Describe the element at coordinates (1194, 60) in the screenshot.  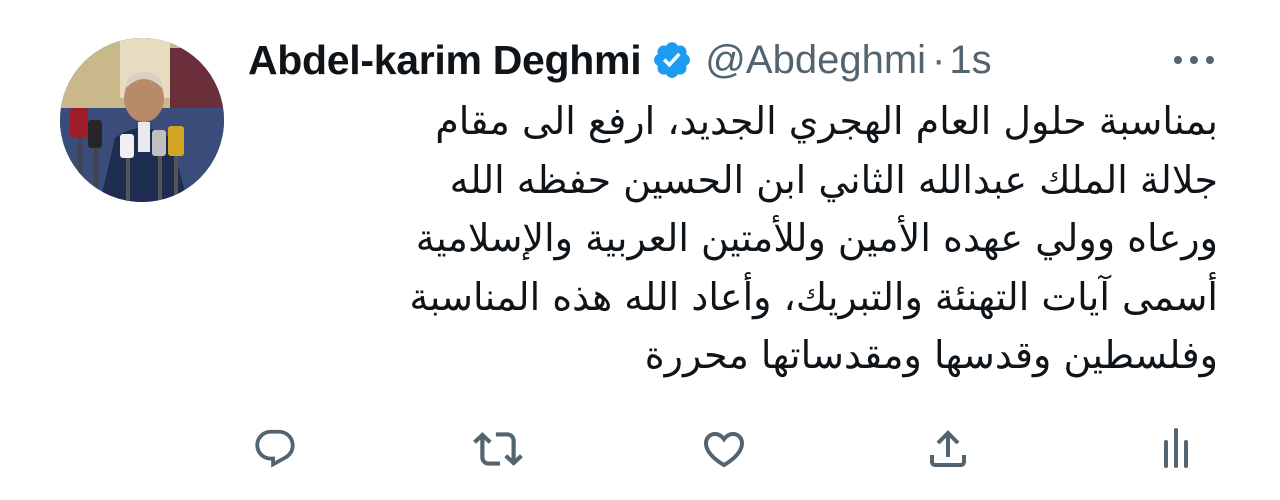
I see `more-horizontal-icon` at that location.